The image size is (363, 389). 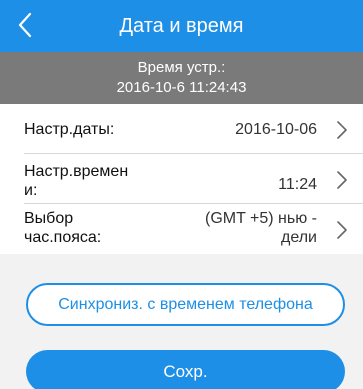 I want to click on timezone-setting-value-line1: (GMT +5) нью -, so click(x=261, y=218).